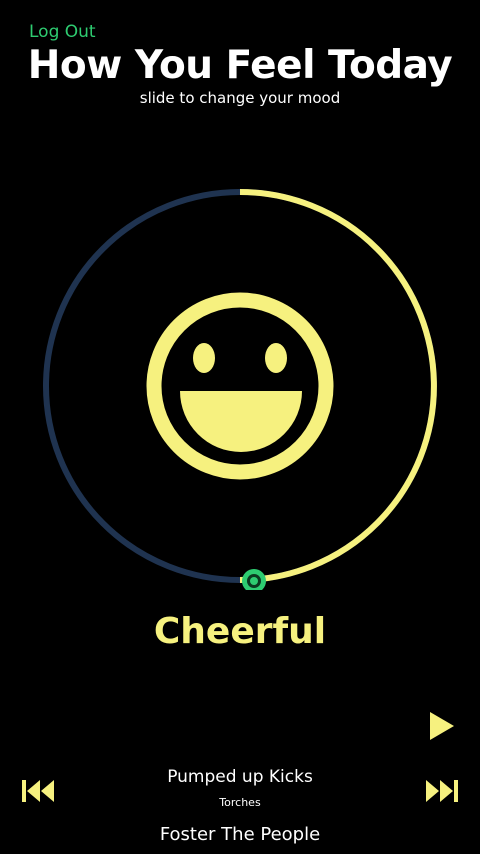 This screenshot has width=480, height=854. What do you see at coordinates (240, 631) in the screenshot?
I see `mood-label: Cheerful` at bounding box center [240, 631].